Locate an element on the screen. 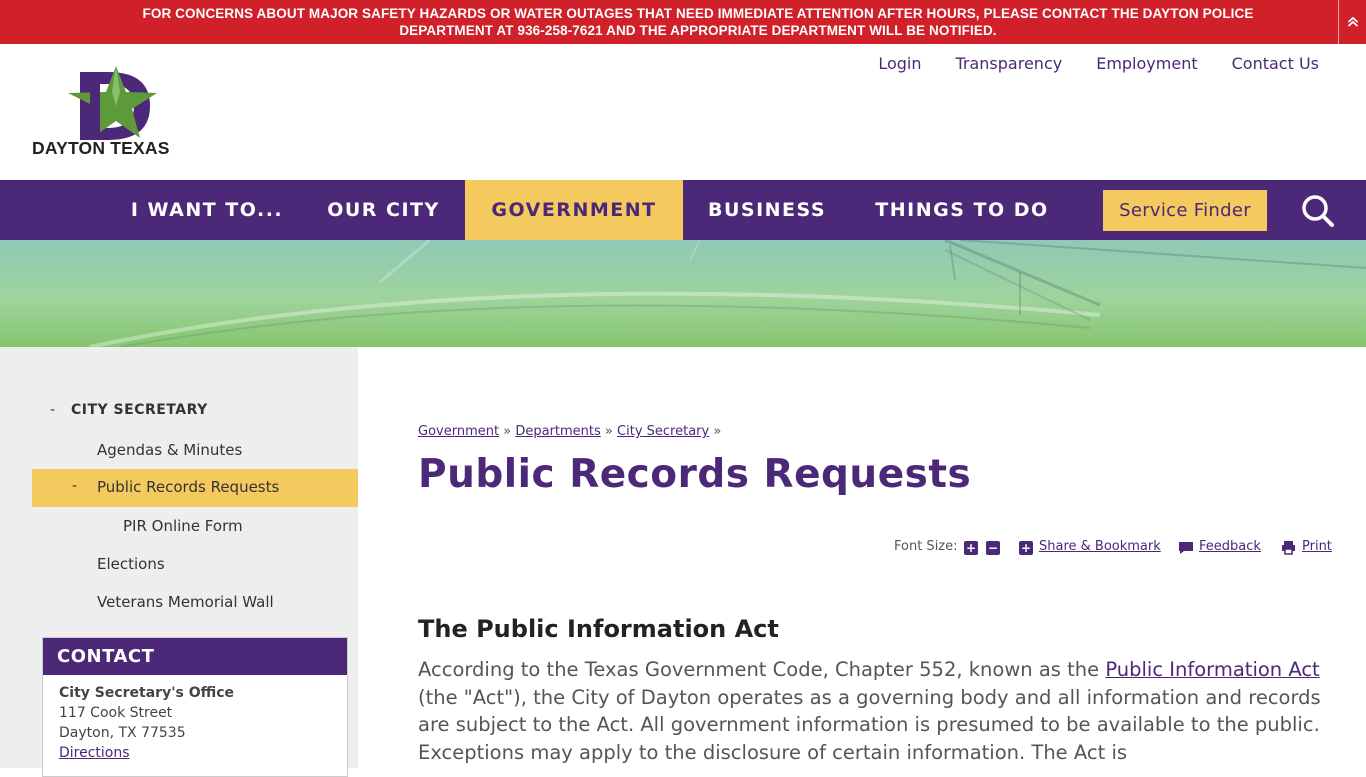 The width and height of the screenshot is (1366, 777). service-finder-button: Service Finder is located at coordinates (1185, 210).